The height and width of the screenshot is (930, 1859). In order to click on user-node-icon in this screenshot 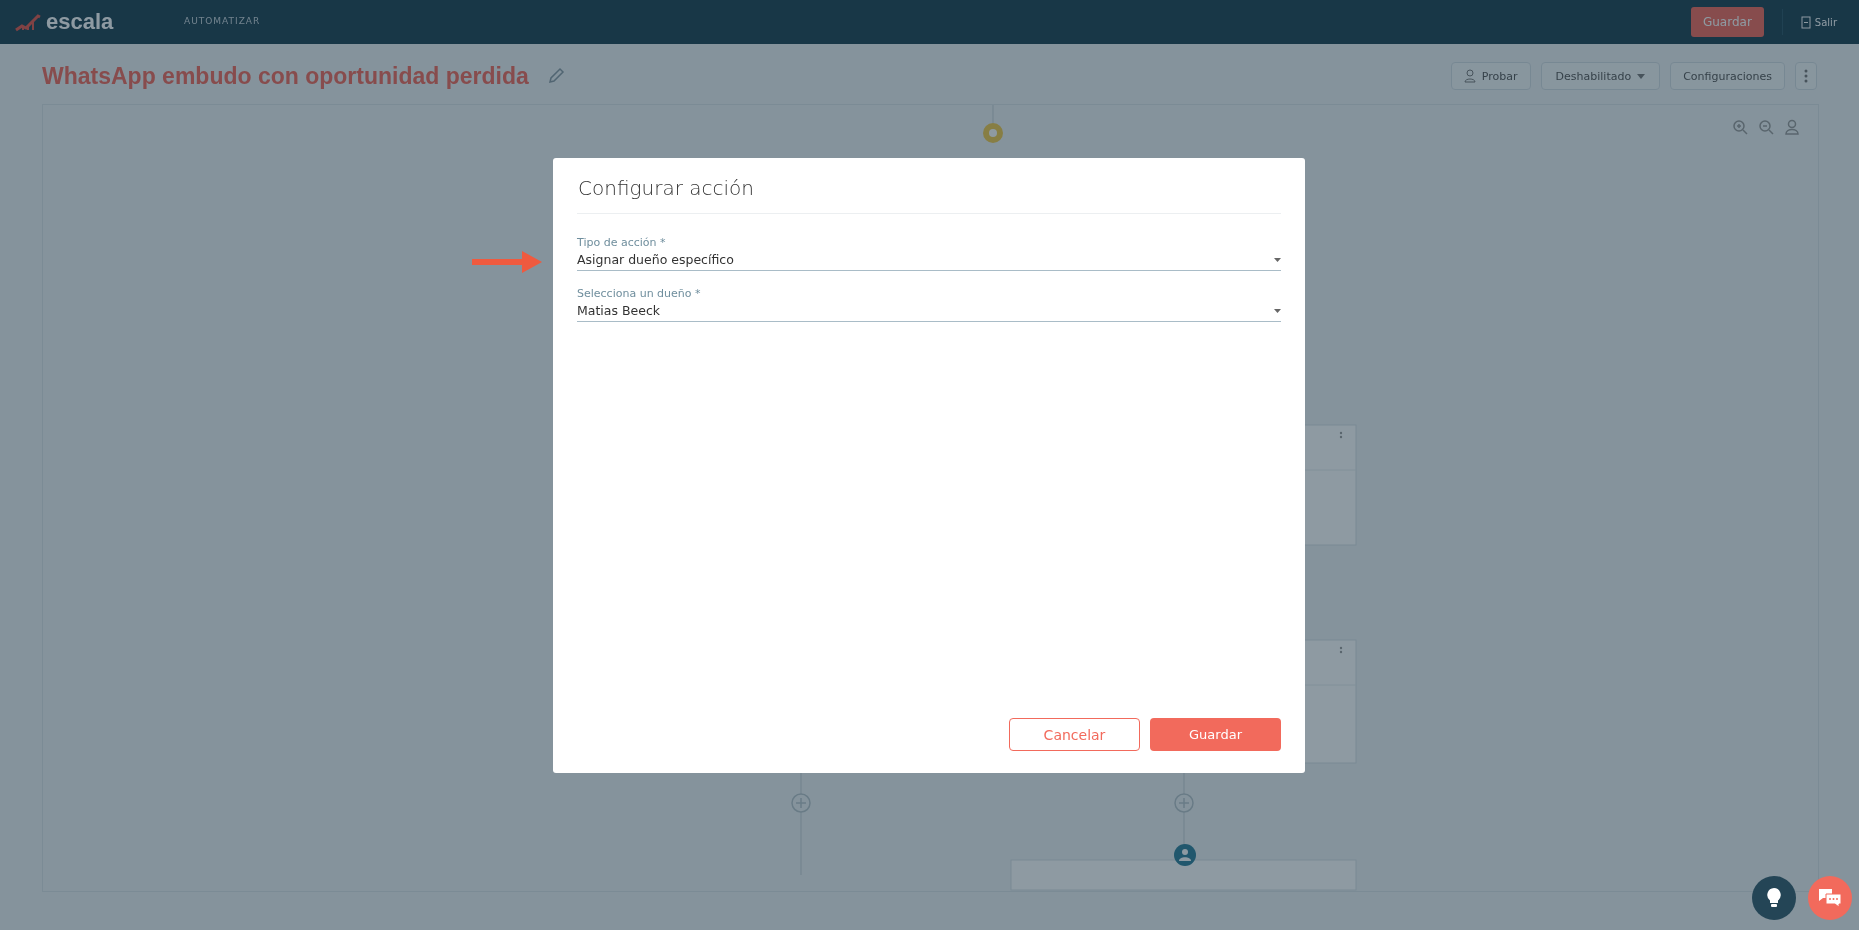, I will do `click(1185, 855)`.